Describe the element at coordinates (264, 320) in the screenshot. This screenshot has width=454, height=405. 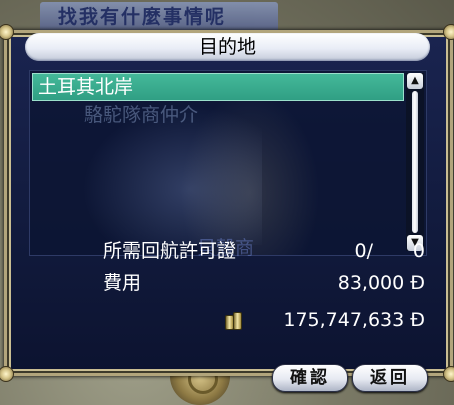
I see `funds-row: 175,747,633 Đ` at that location.